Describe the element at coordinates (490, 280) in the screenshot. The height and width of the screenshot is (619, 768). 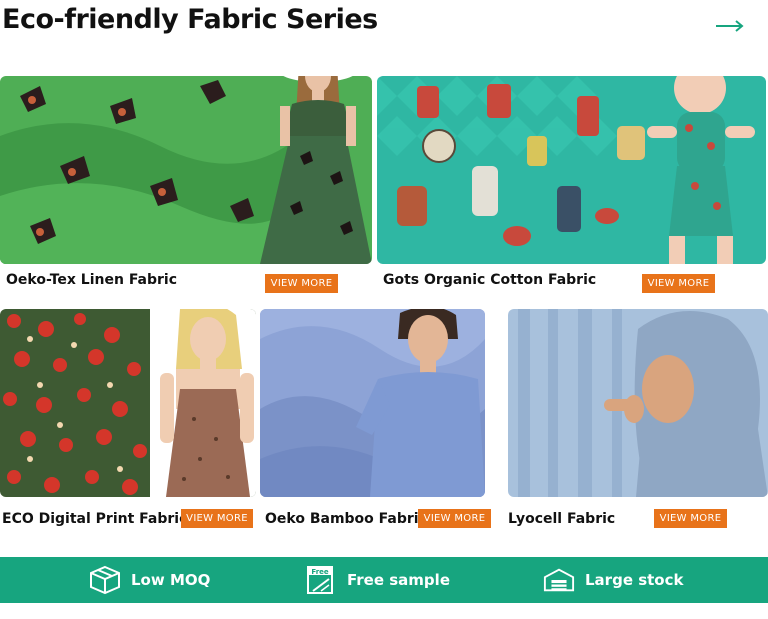
I see `product-label: Gots Organic Cotton Fabric` at that location.